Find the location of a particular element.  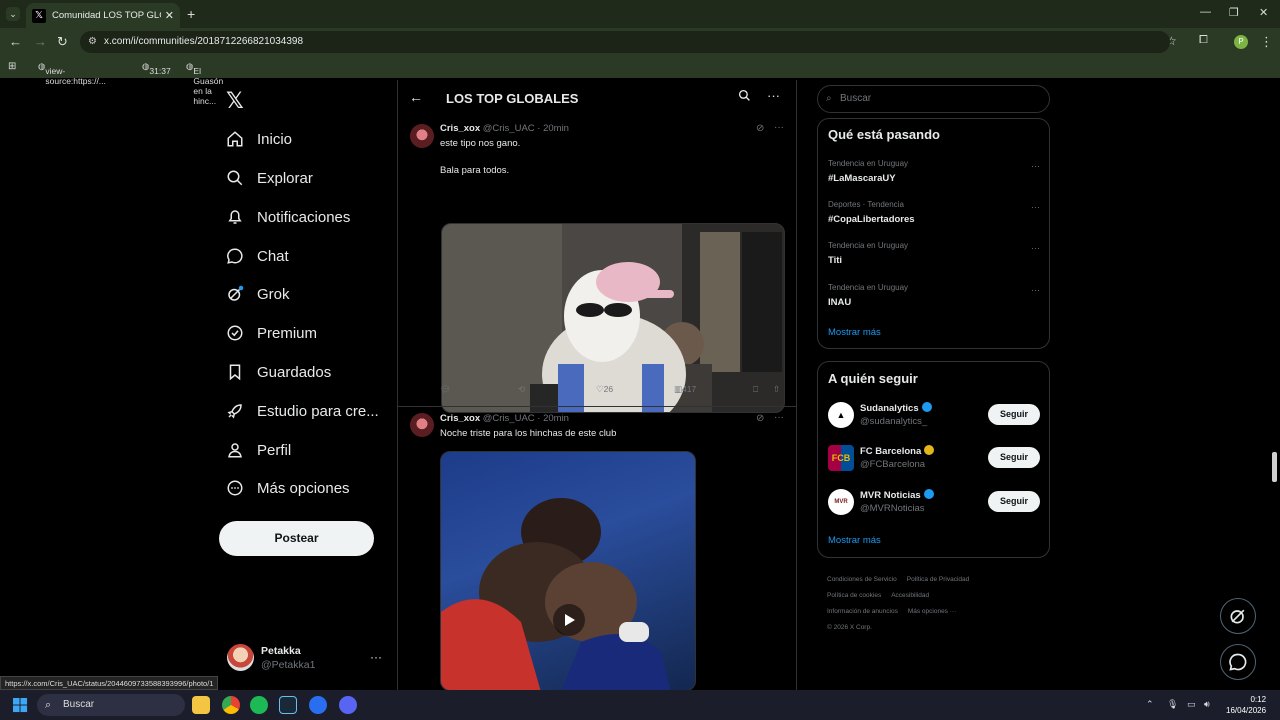

scrollbar-thumb is located at coordinates (1274, 467).